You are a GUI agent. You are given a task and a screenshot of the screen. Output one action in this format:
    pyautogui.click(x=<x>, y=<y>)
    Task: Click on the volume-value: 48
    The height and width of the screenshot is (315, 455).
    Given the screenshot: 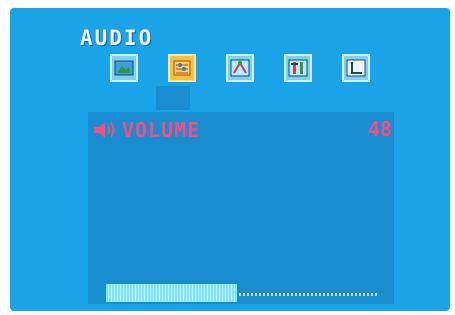 What is the action you would take?
    pyautogui.click(x=379, y=129)
    